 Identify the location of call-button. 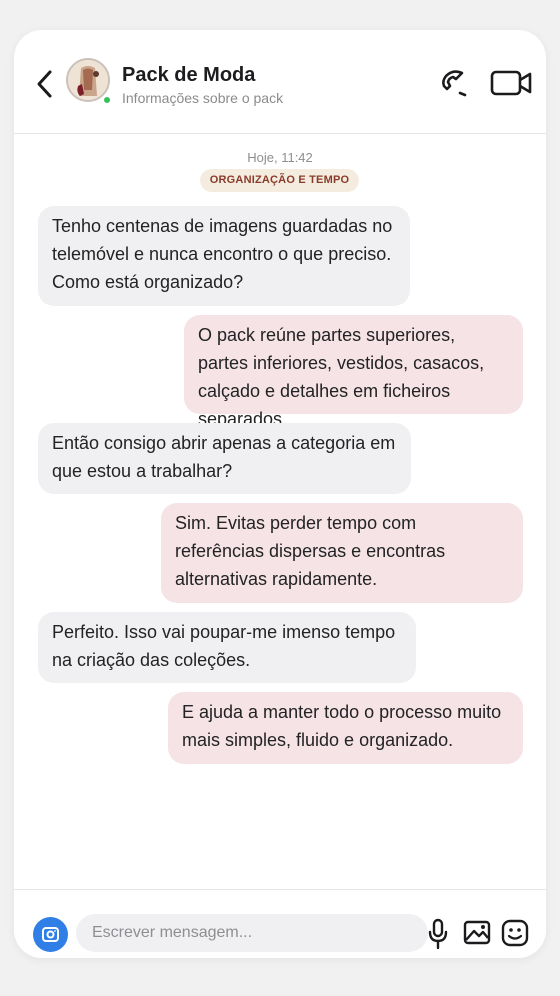
(454, 82).